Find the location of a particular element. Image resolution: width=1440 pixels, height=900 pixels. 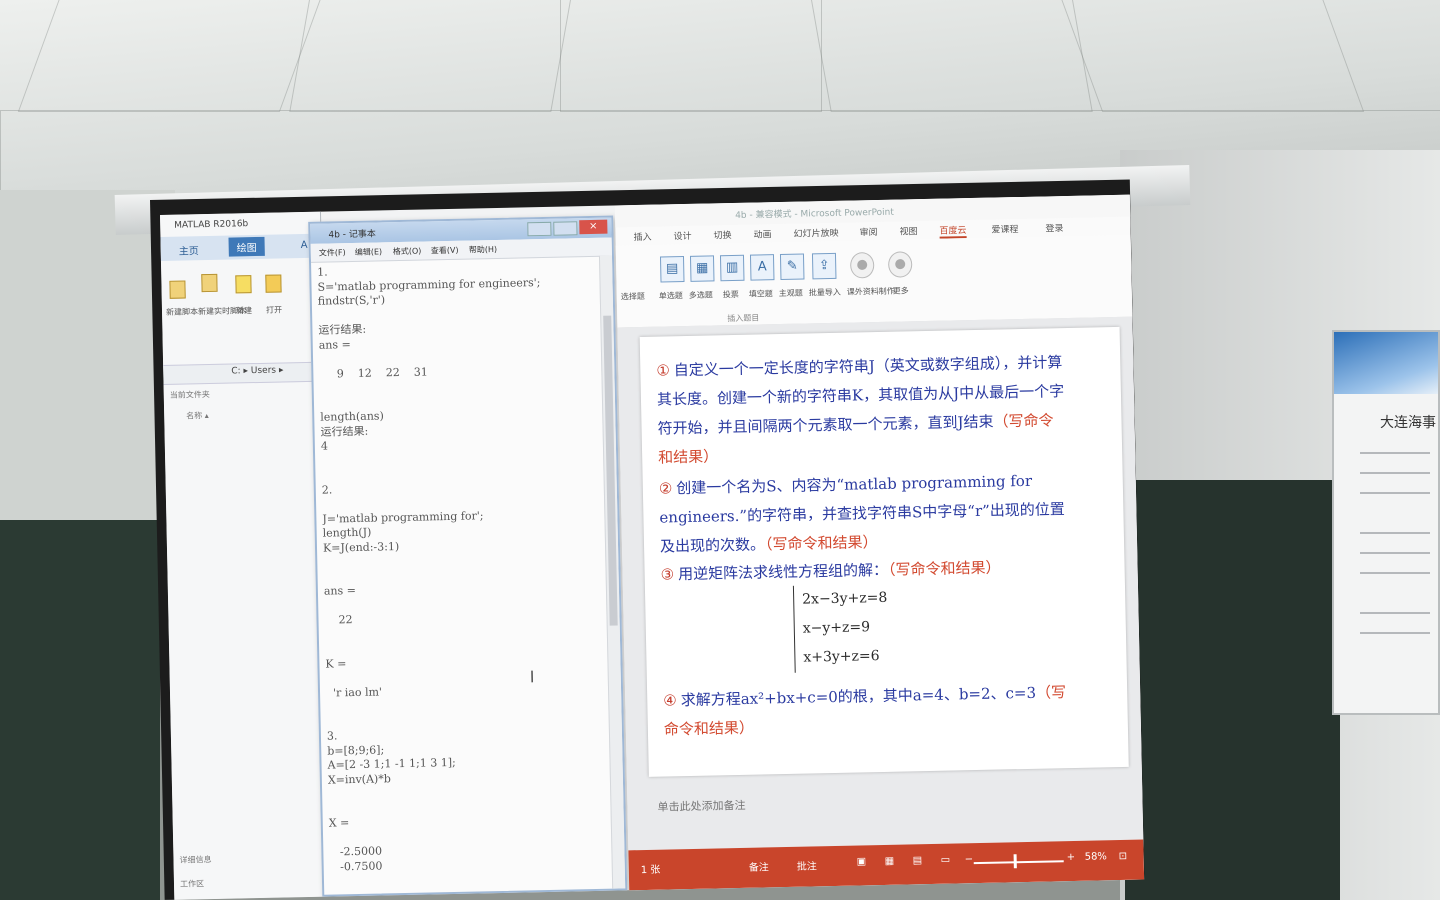

new-live-script-icon is located at coordinates (209, 283).